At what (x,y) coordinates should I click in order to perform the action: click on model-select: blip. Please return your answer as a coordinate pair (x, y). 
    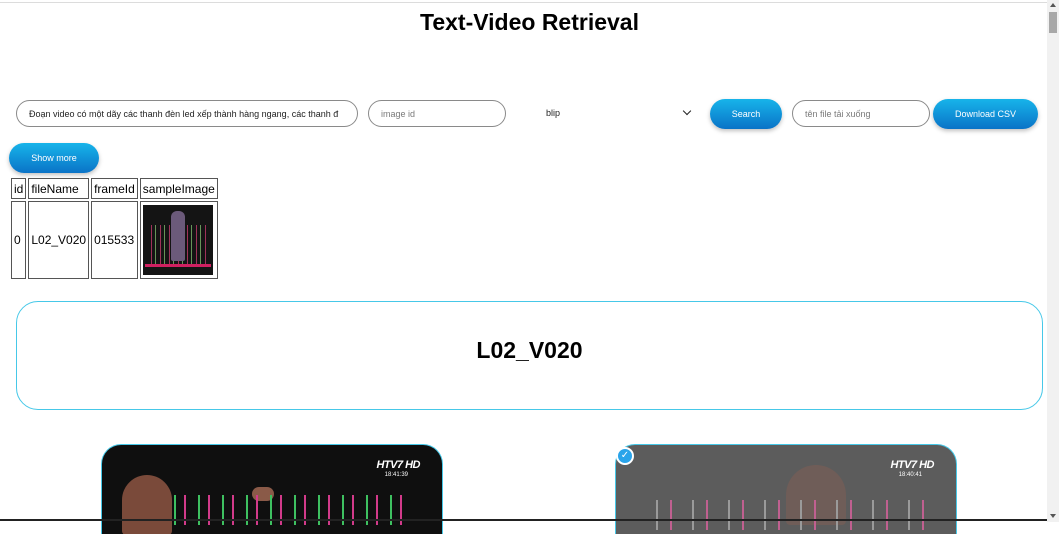
    Looking at the image, I should click on (609, 113).